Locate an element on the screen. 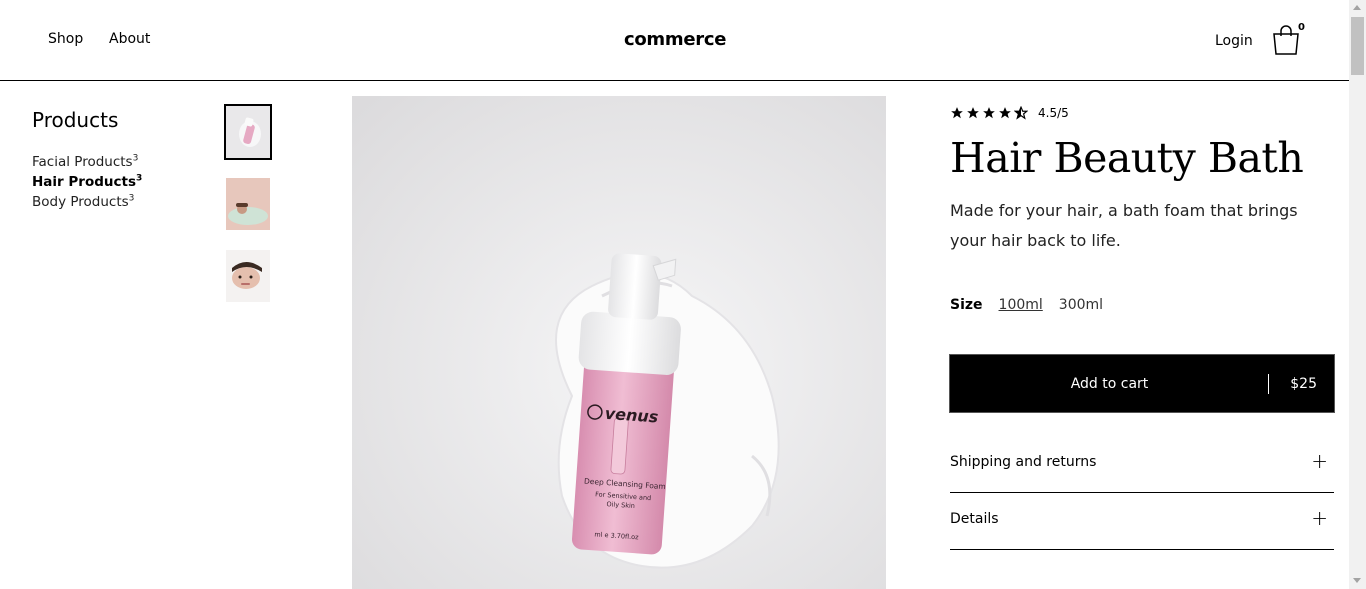  product-rating: 4.5/5 is located at coordinates (1009, 113).